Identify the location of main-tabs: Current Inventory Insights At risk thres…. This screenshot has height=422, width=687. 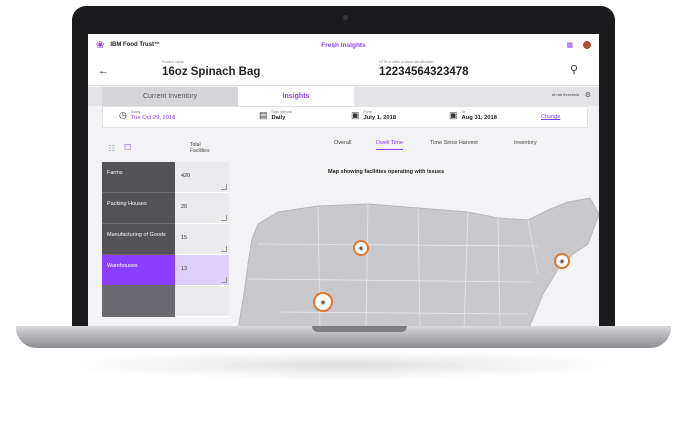
(343, 96).